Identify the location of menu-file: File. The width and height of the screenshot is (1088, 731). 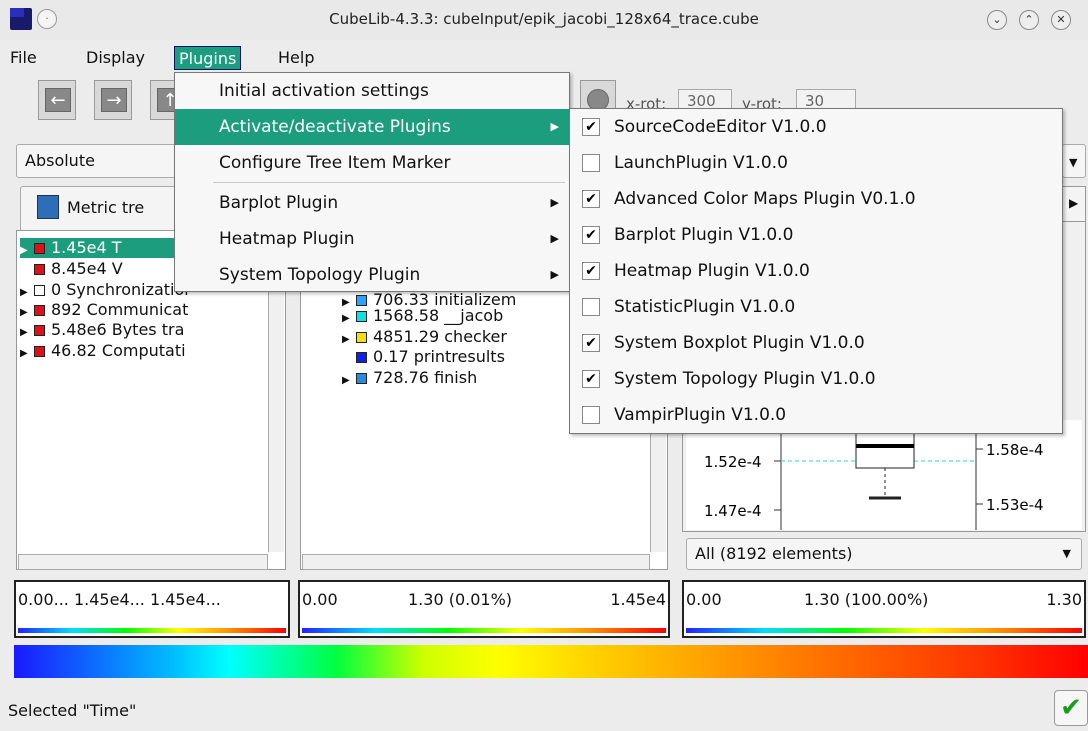
(23, 58).